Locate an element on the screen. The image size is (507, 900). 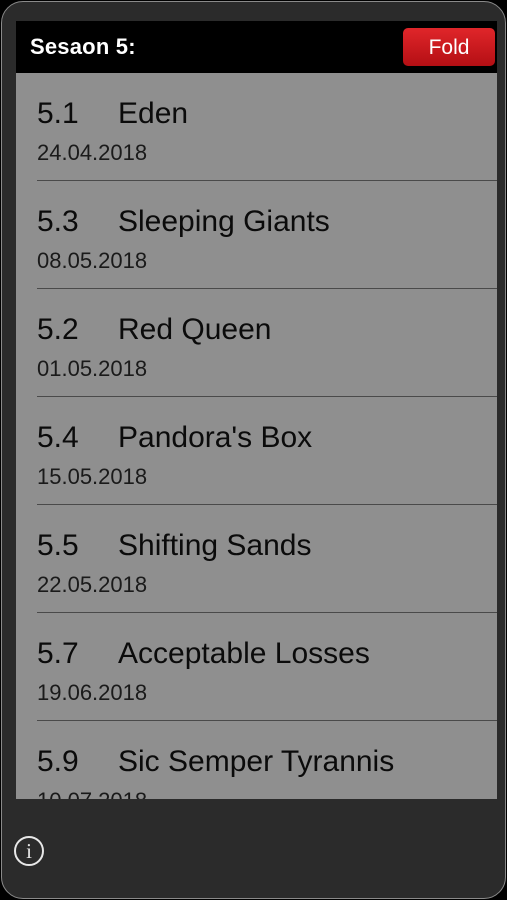
episode-row: 5.5 Shifting Sands 22.05.2018 is located at coordinates (267, 559).